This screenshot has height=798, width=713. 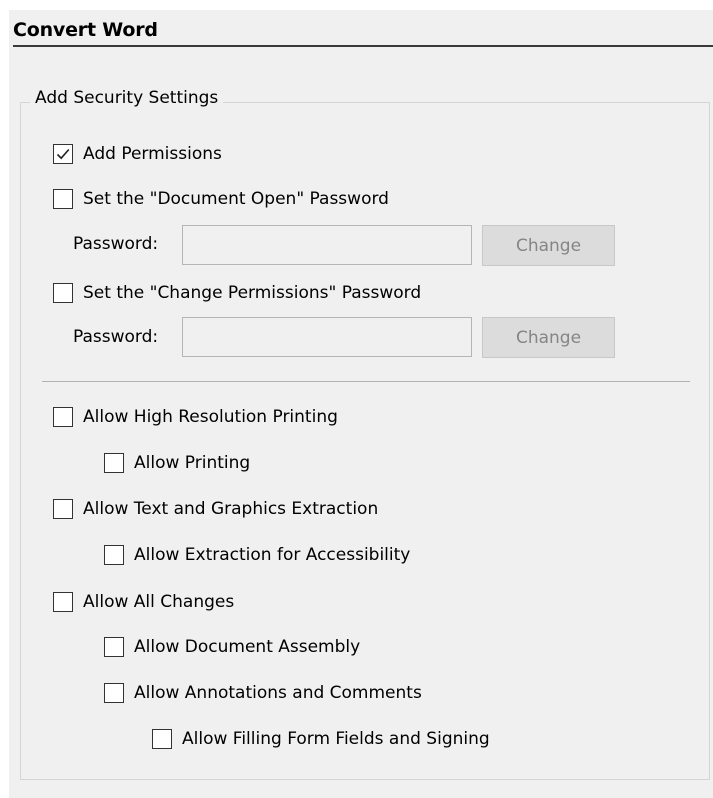 What do you see at coordinates (63, 509) in the screenshot?
I see `allow-text-graphics-extraction-checkbox` at bounding box center [63, 509].